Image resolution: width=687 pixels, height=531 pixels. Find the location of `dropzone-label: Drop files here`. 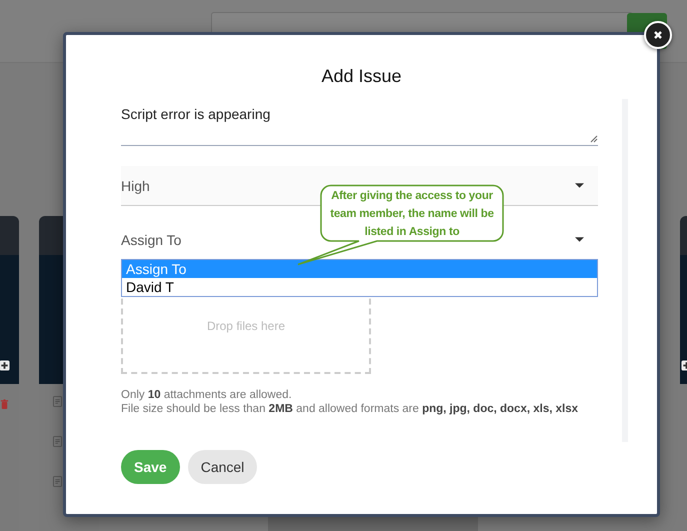

dropzone-label: Drop files here is located at coordinates (246, 325).